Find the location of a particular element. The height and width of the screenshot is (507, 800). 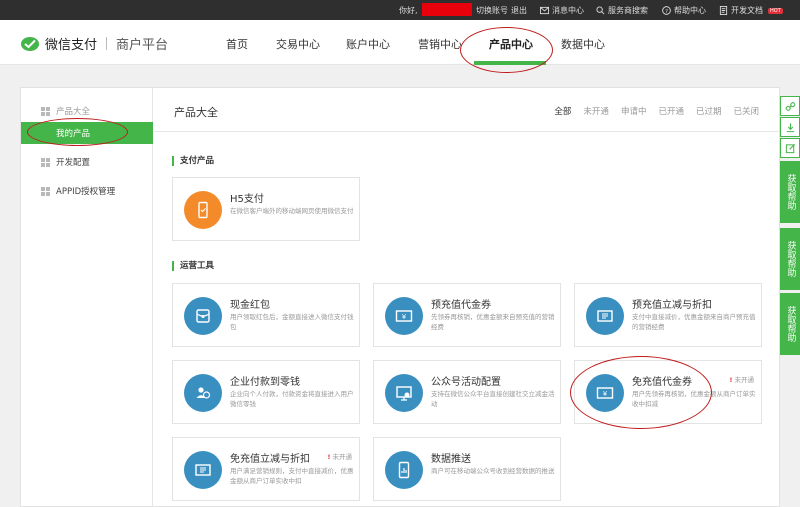

campaign-icon is located at coordinates (404, 393).